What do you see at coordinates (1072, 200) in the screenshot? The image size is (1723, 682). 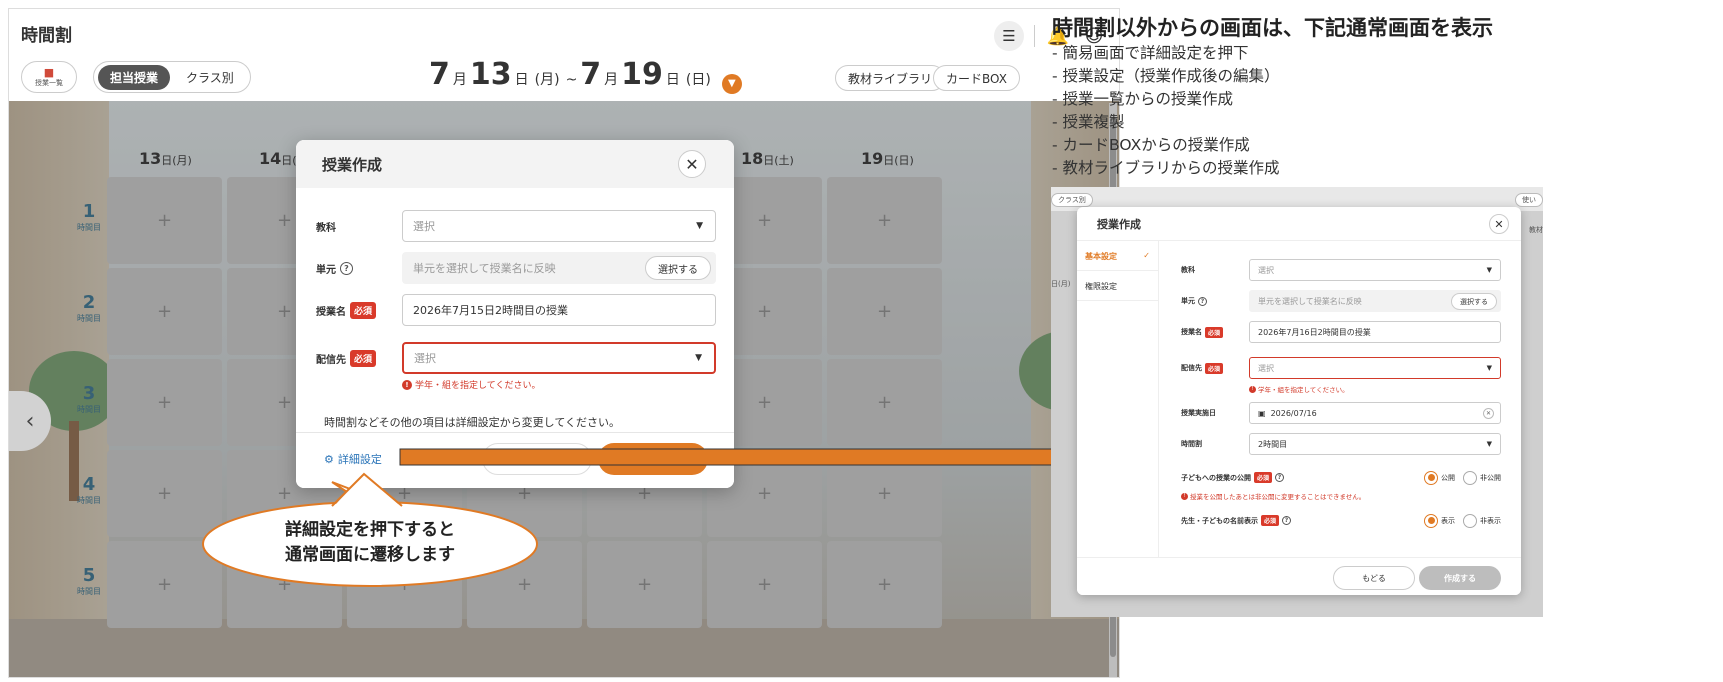 I see `bg-chip: クラス別` at bounding box center [1072, 200].